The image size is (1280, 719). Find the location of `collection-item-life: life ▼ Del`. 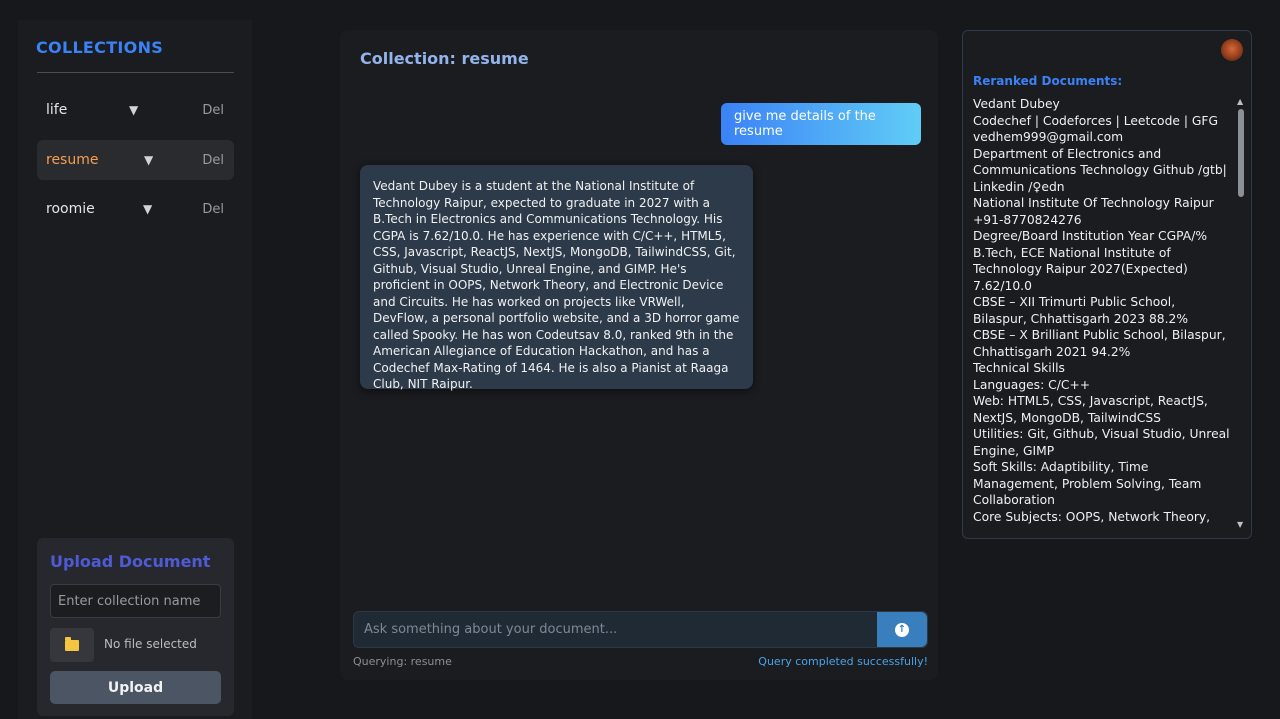

collection-item-life: life ▼ Del is located at coordinates (135, 110).